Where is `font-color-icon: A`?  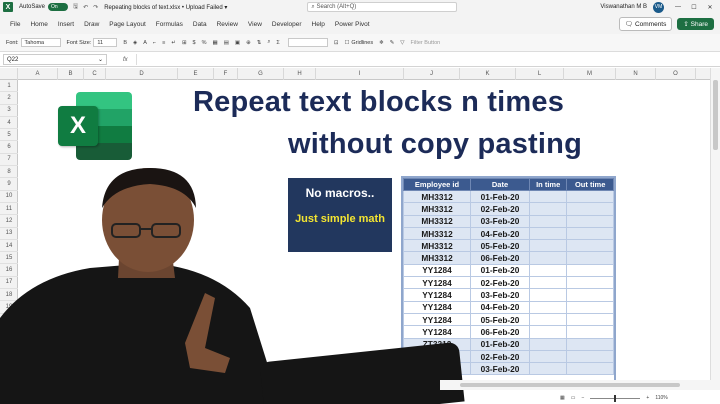 font-color-icon: A is located at coordinates (145, 43).